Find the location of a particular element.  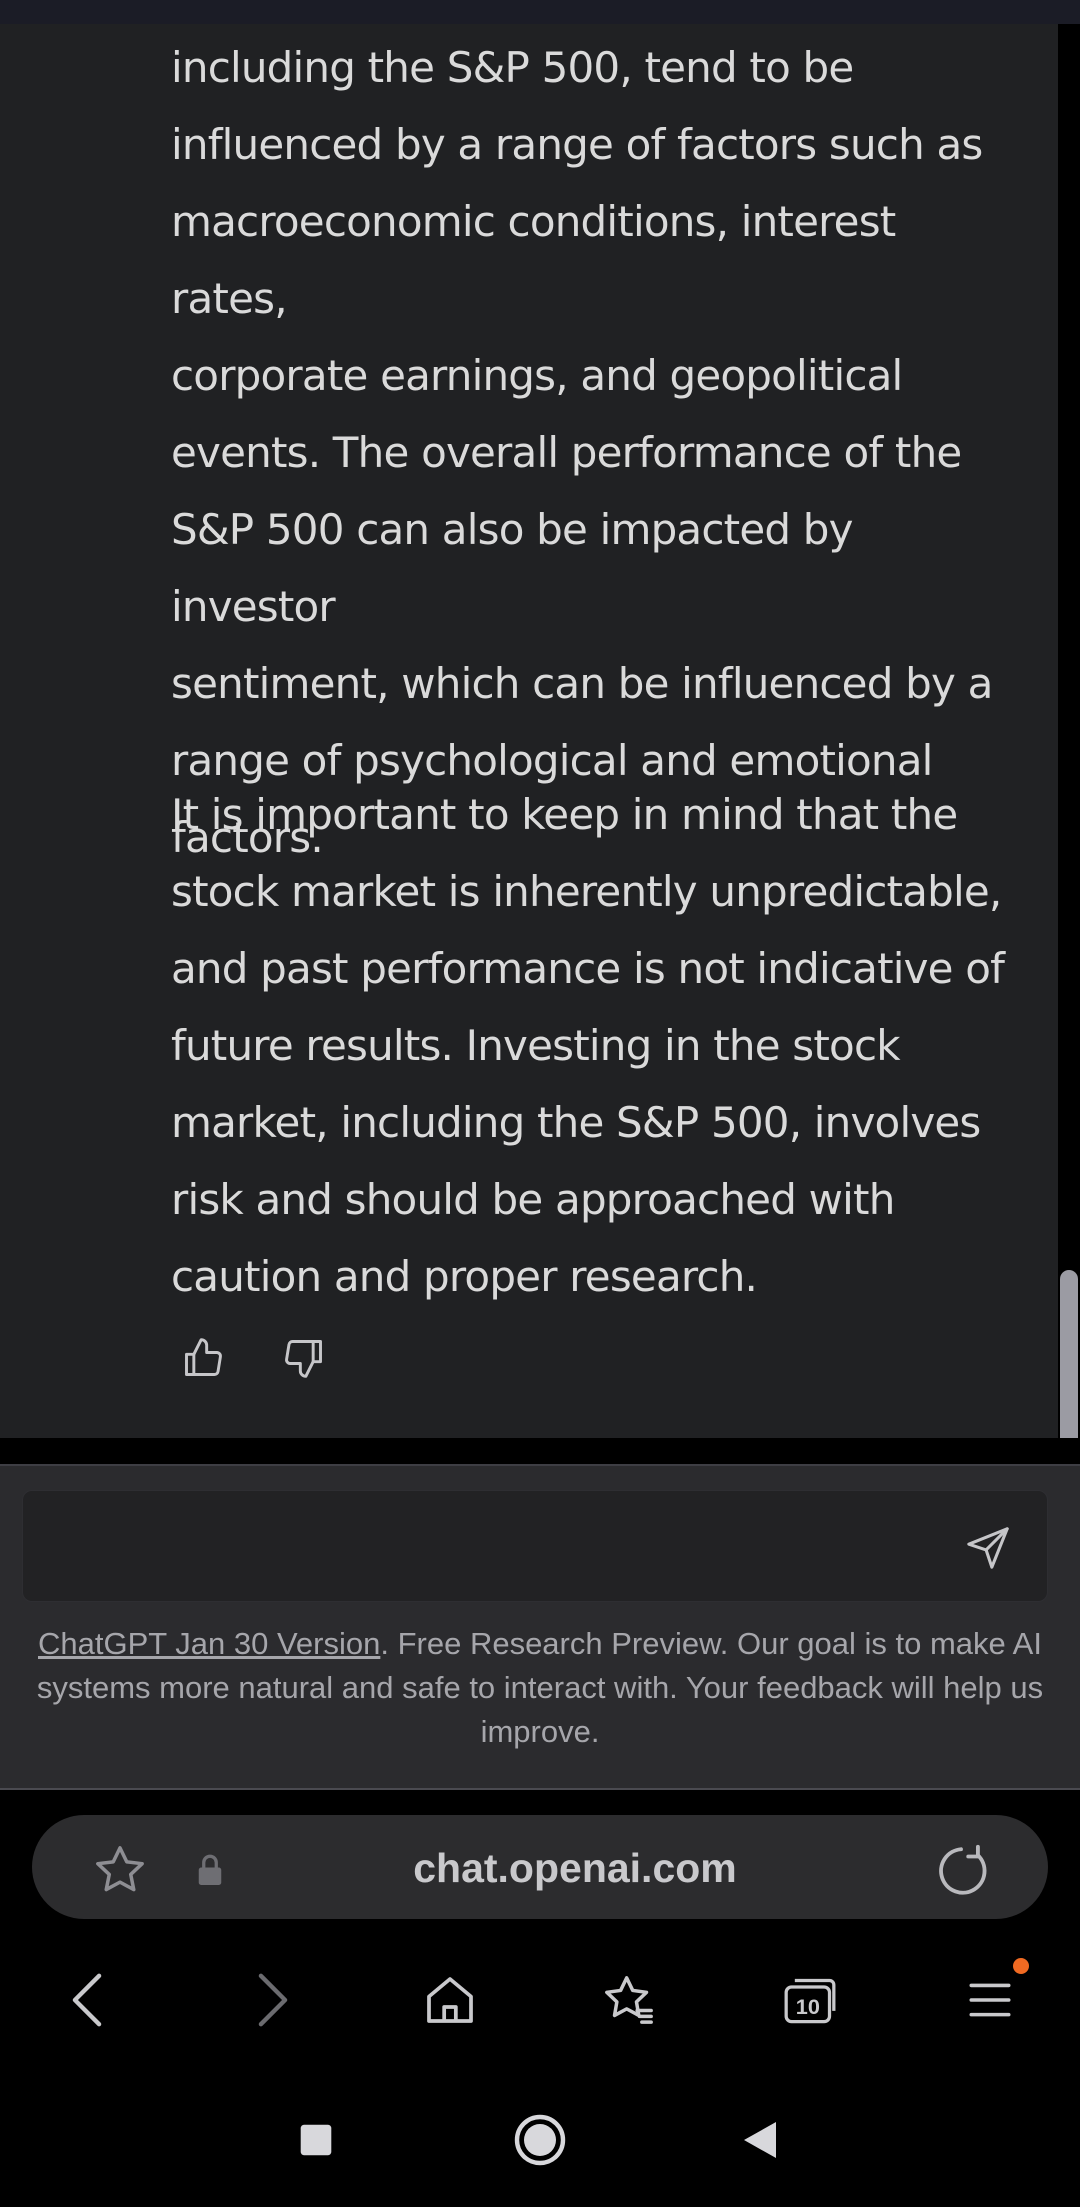

response-line: influenced by a range of factors such as is located at coordinates (577, 144).